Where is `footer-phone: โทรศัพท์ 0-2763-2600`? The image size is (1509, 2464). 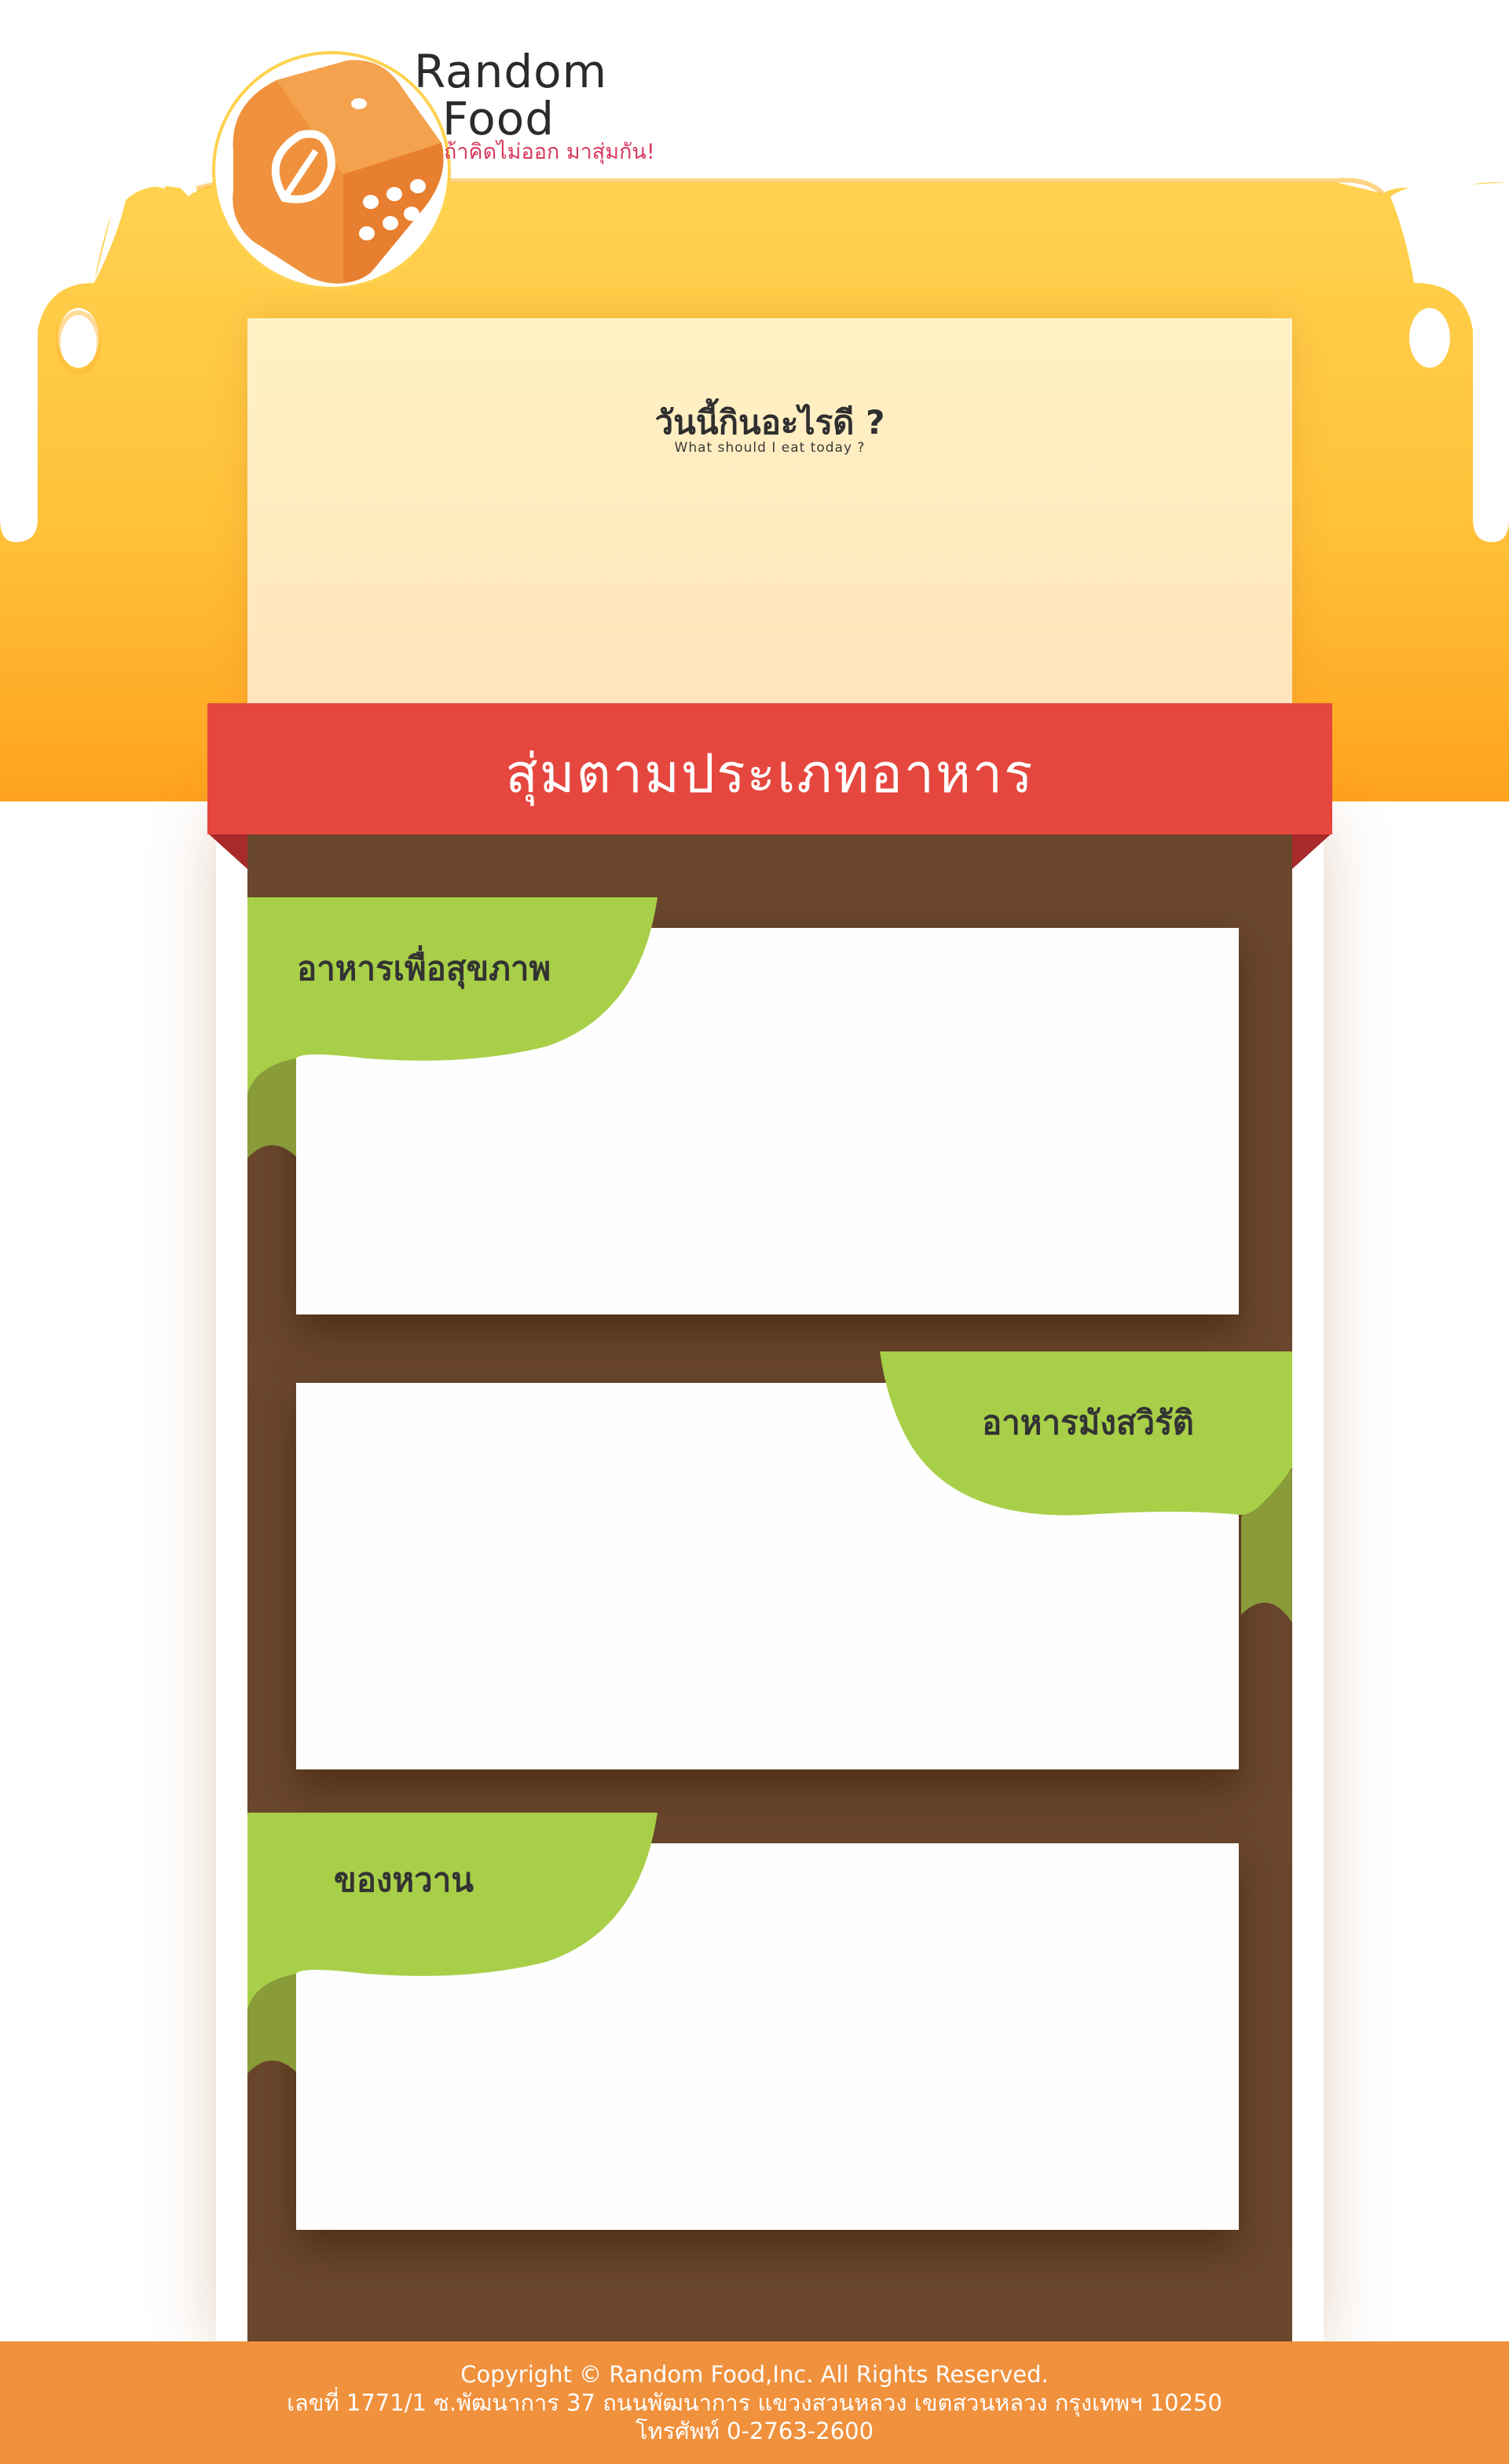
footer-phone: โทรศัพท์ 0-2763-2600 is located at coordinates (754, 2431).